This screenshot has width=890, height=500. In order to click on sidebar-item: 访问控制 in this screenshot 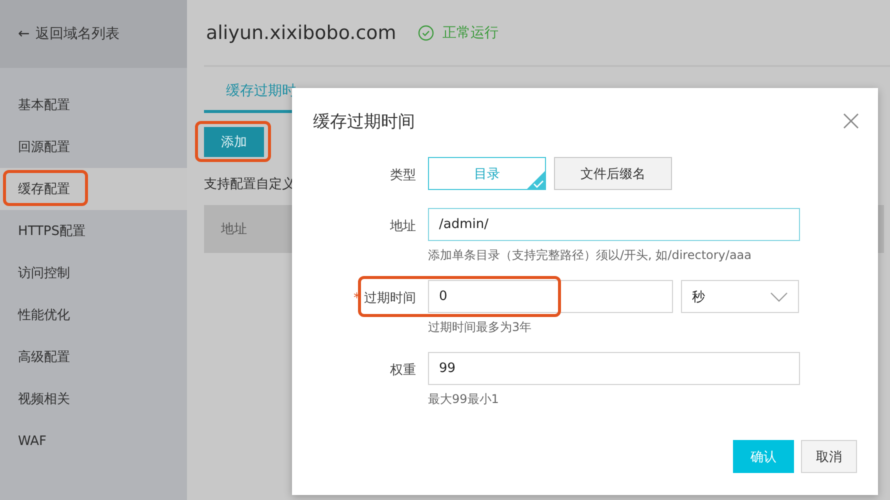, I will do `click(93, 273)`.